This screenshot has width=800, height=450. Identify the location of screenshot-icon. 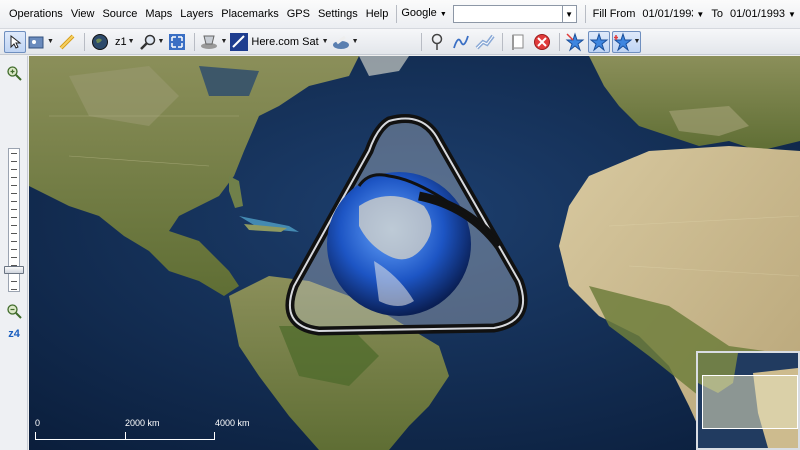
(36, 42).